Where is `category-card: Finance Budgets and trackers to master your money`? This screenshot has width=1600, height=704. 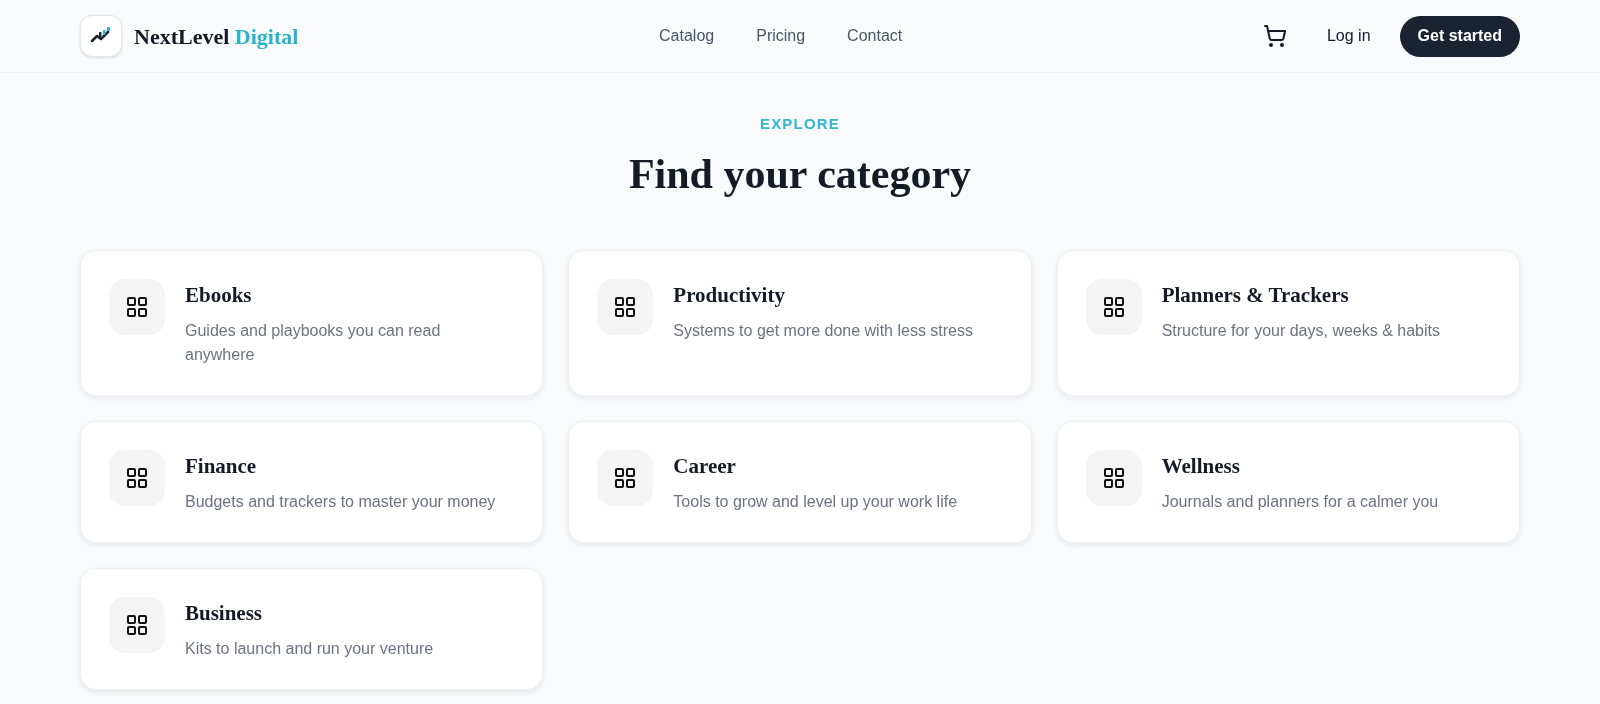 category-card: Finance Budgets and trackers to master your money is located at coordinates (312, 481).